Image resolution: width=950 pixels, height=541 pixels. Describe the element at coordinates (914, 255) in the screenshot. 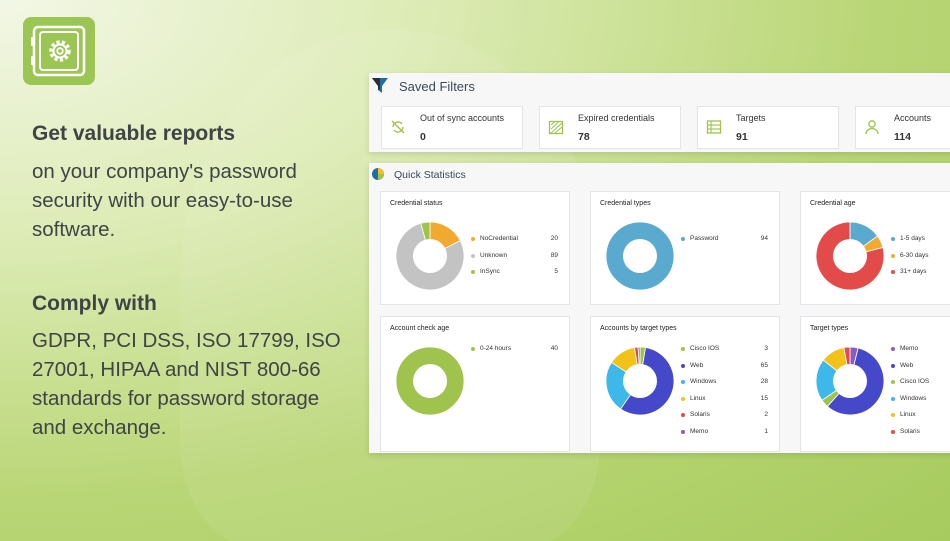

I see `legend-label: 6-30 days` at that location.